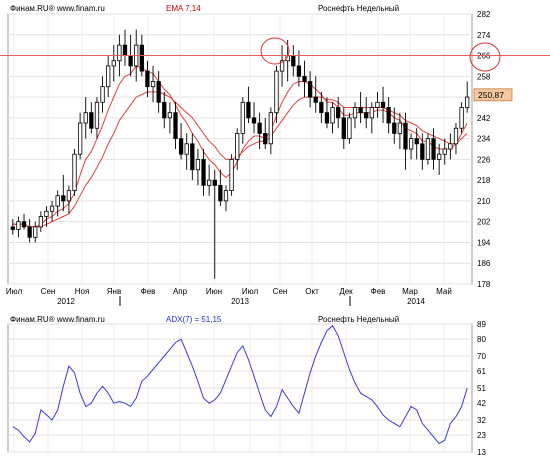  I want to click on adx-source-label: Финам.RU® www.finam.ru, so click(57, 319).